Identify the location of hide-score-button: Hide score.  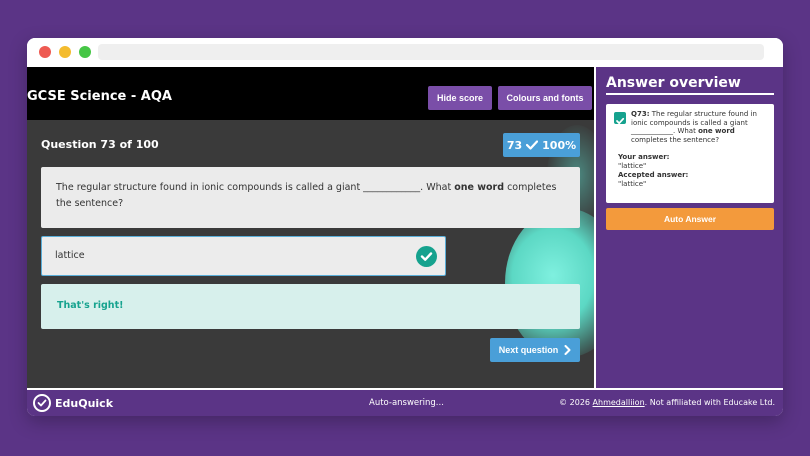
(460, 98).